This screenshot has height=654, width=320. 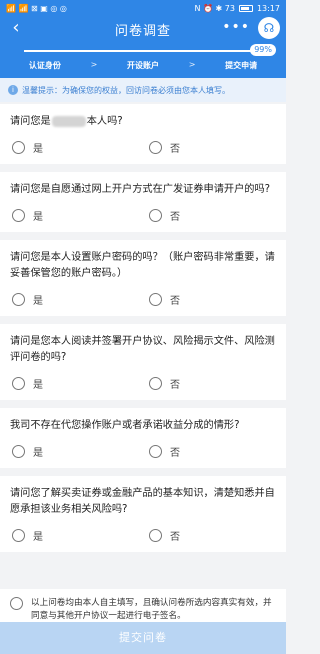 I want to click on question-text: 请问您了解买卖证券或金融产品的基本知识，清楚知悉并自愿承担该业务相关风险吗?, so click(x=142, y=501).